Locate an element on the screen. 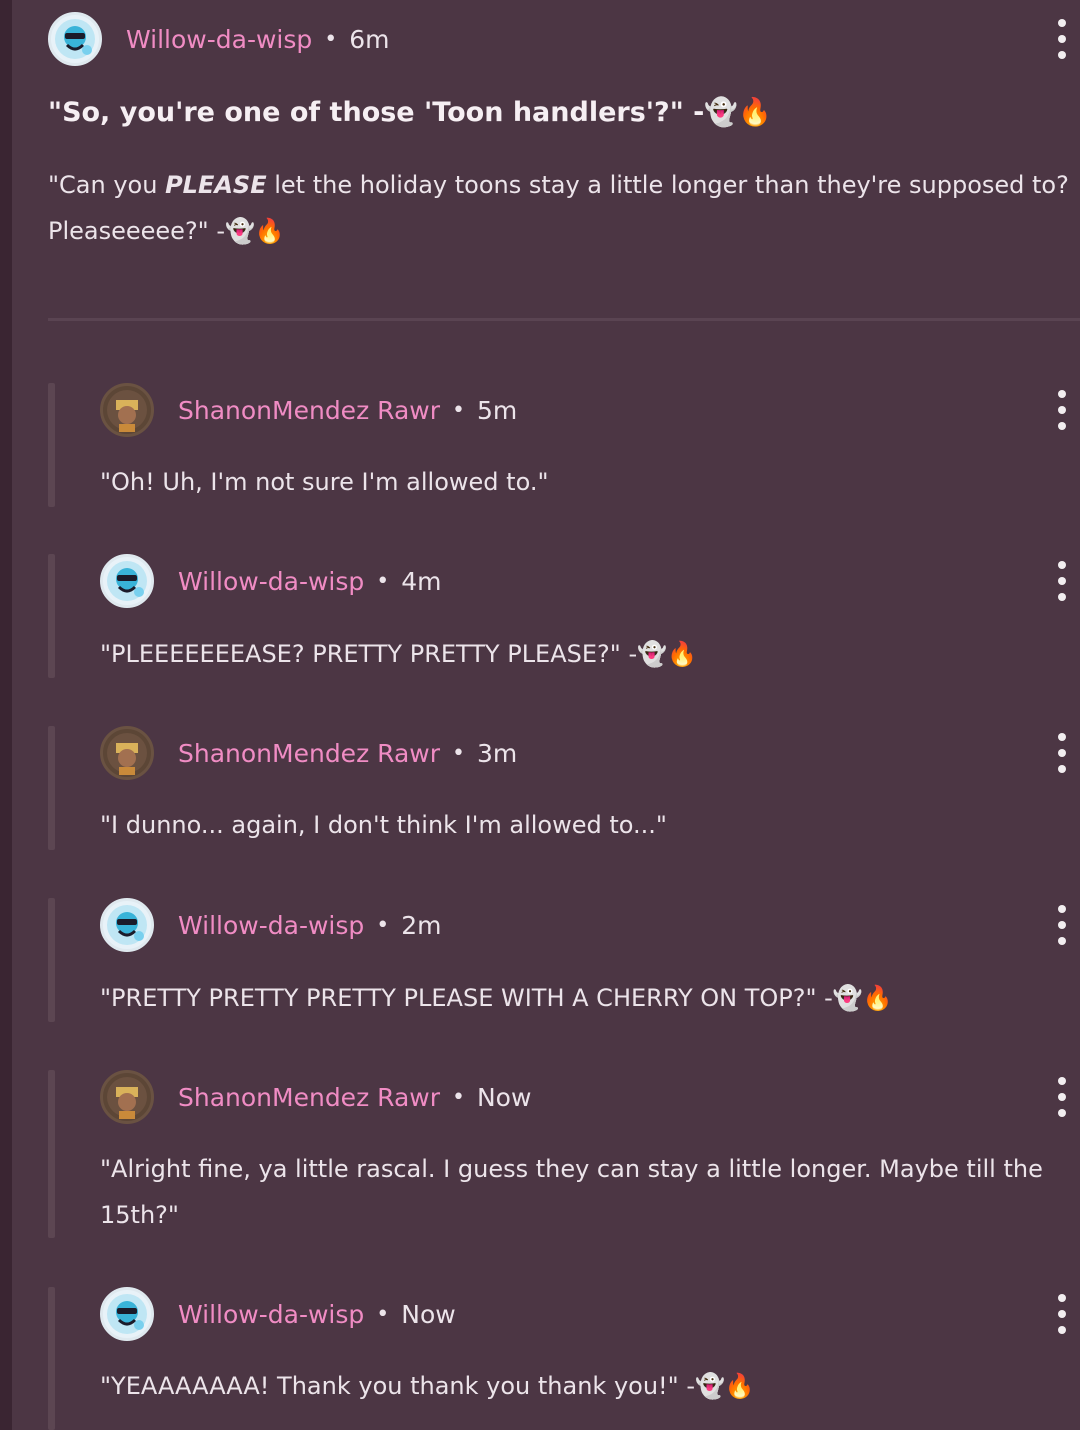 This screenshot has width=1080, height=1430. reply-header: Willow-da-wisp • Now is located at coordinates (590, 1314).